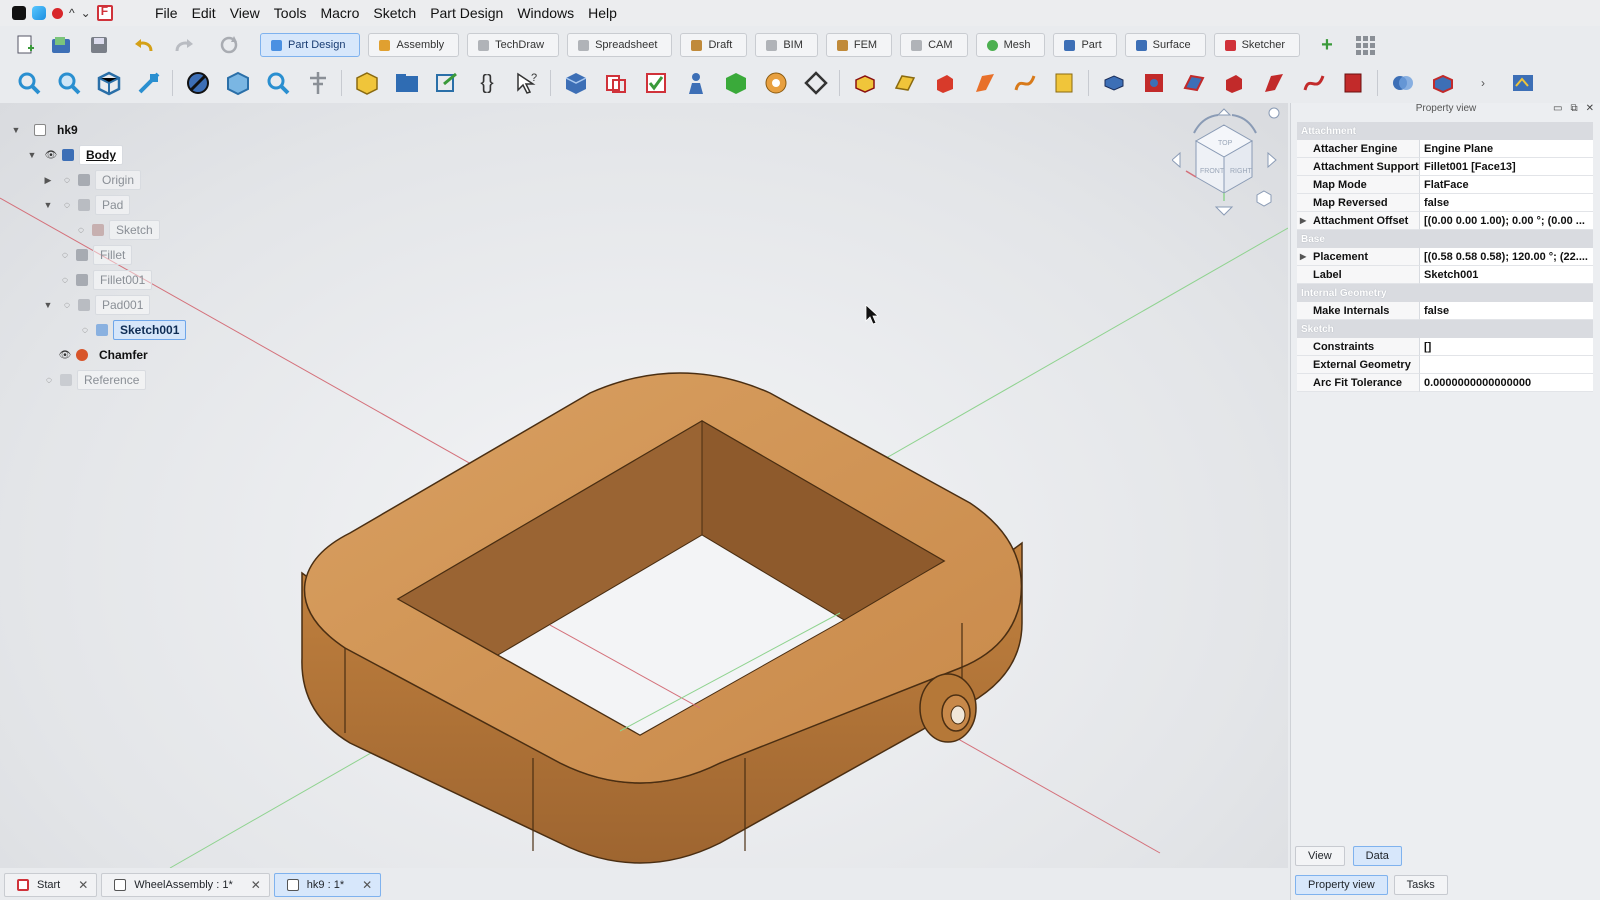 Image resolution: width=1600 pixels, height=900 pixels. Describe the element at coordinates (86, 205) in the screenshot. I see `tree-item-pad: ▼ ◌ Pad` at that location.